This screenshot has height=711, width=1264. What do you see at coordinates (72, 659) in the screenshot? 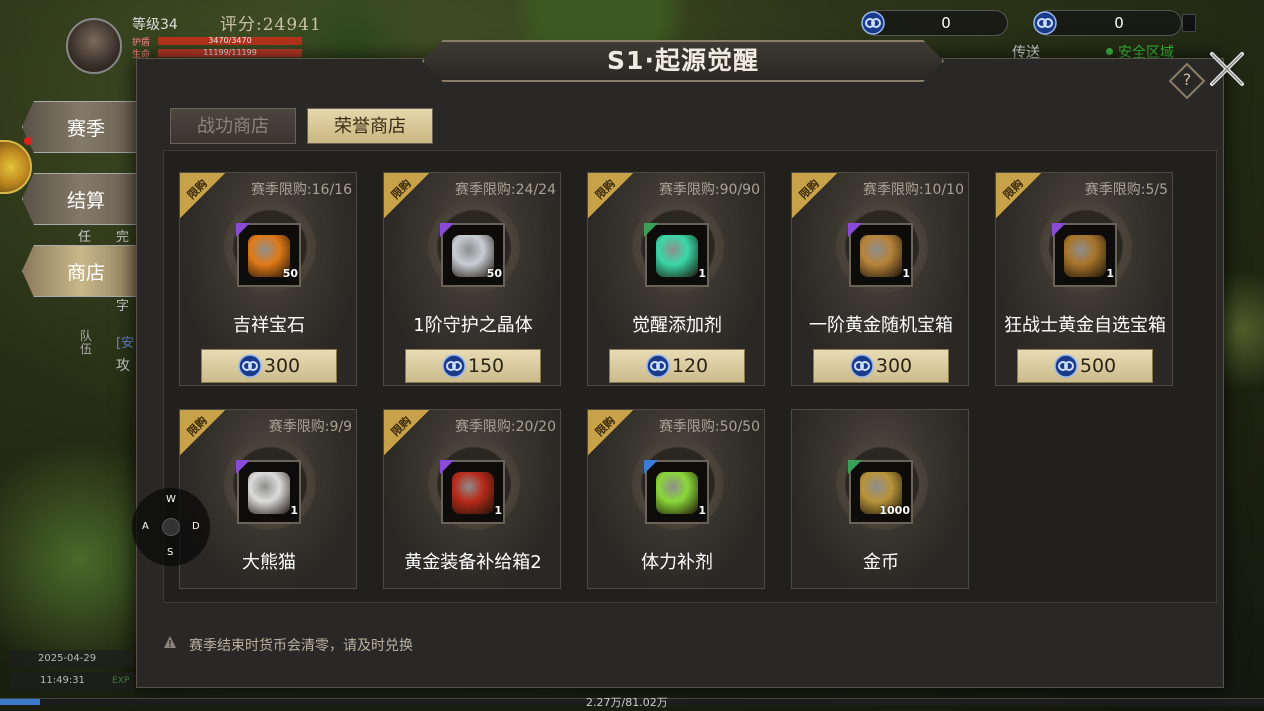
I see `date-display: 2025-04-29` at bounding box center [72, 659].